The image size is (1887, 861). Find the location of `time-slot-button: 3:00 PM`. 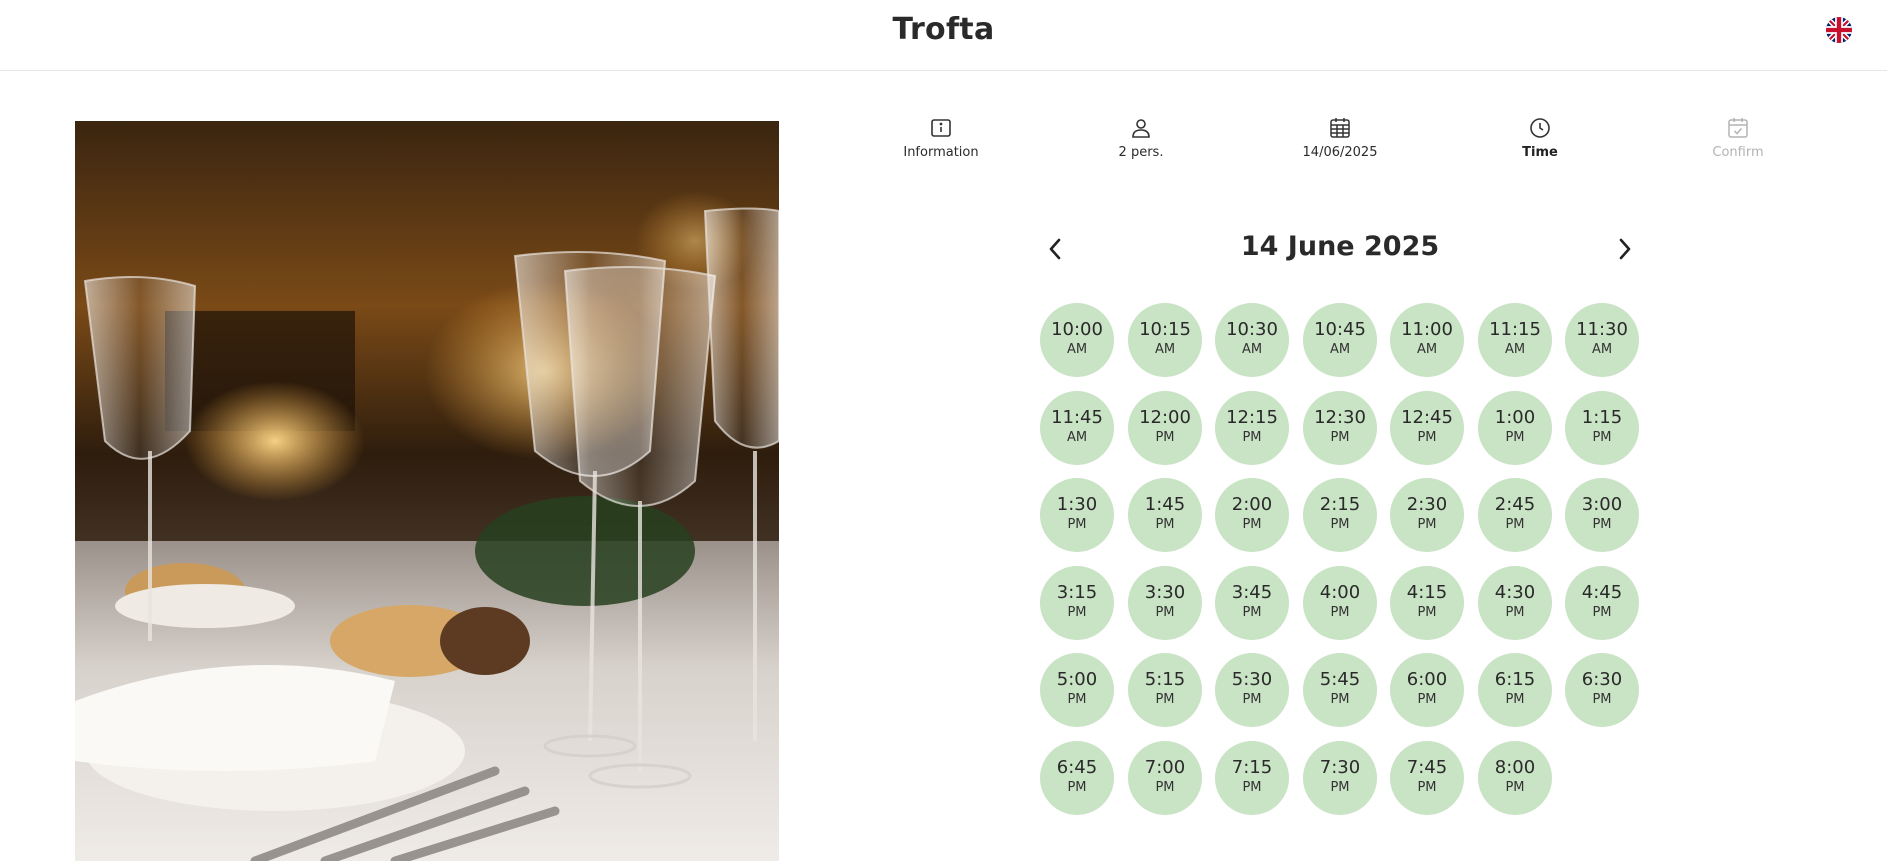

time-slot-button: 3:00 PM is located at coordinates (1602, 515).